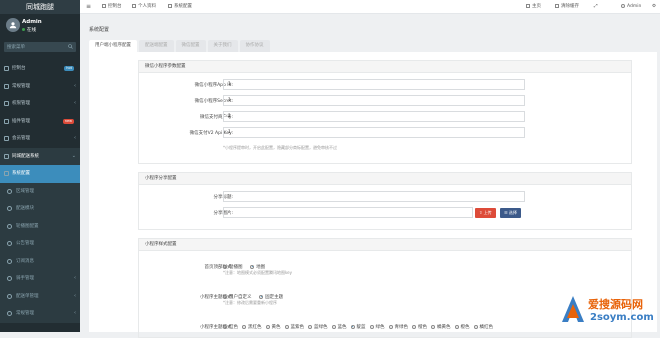 Image resolution: width=660 pixels, height=338 pixels. Describe the element at coordinates (23, 29) in the screenshot. I see `online-dot-icon` at that location.